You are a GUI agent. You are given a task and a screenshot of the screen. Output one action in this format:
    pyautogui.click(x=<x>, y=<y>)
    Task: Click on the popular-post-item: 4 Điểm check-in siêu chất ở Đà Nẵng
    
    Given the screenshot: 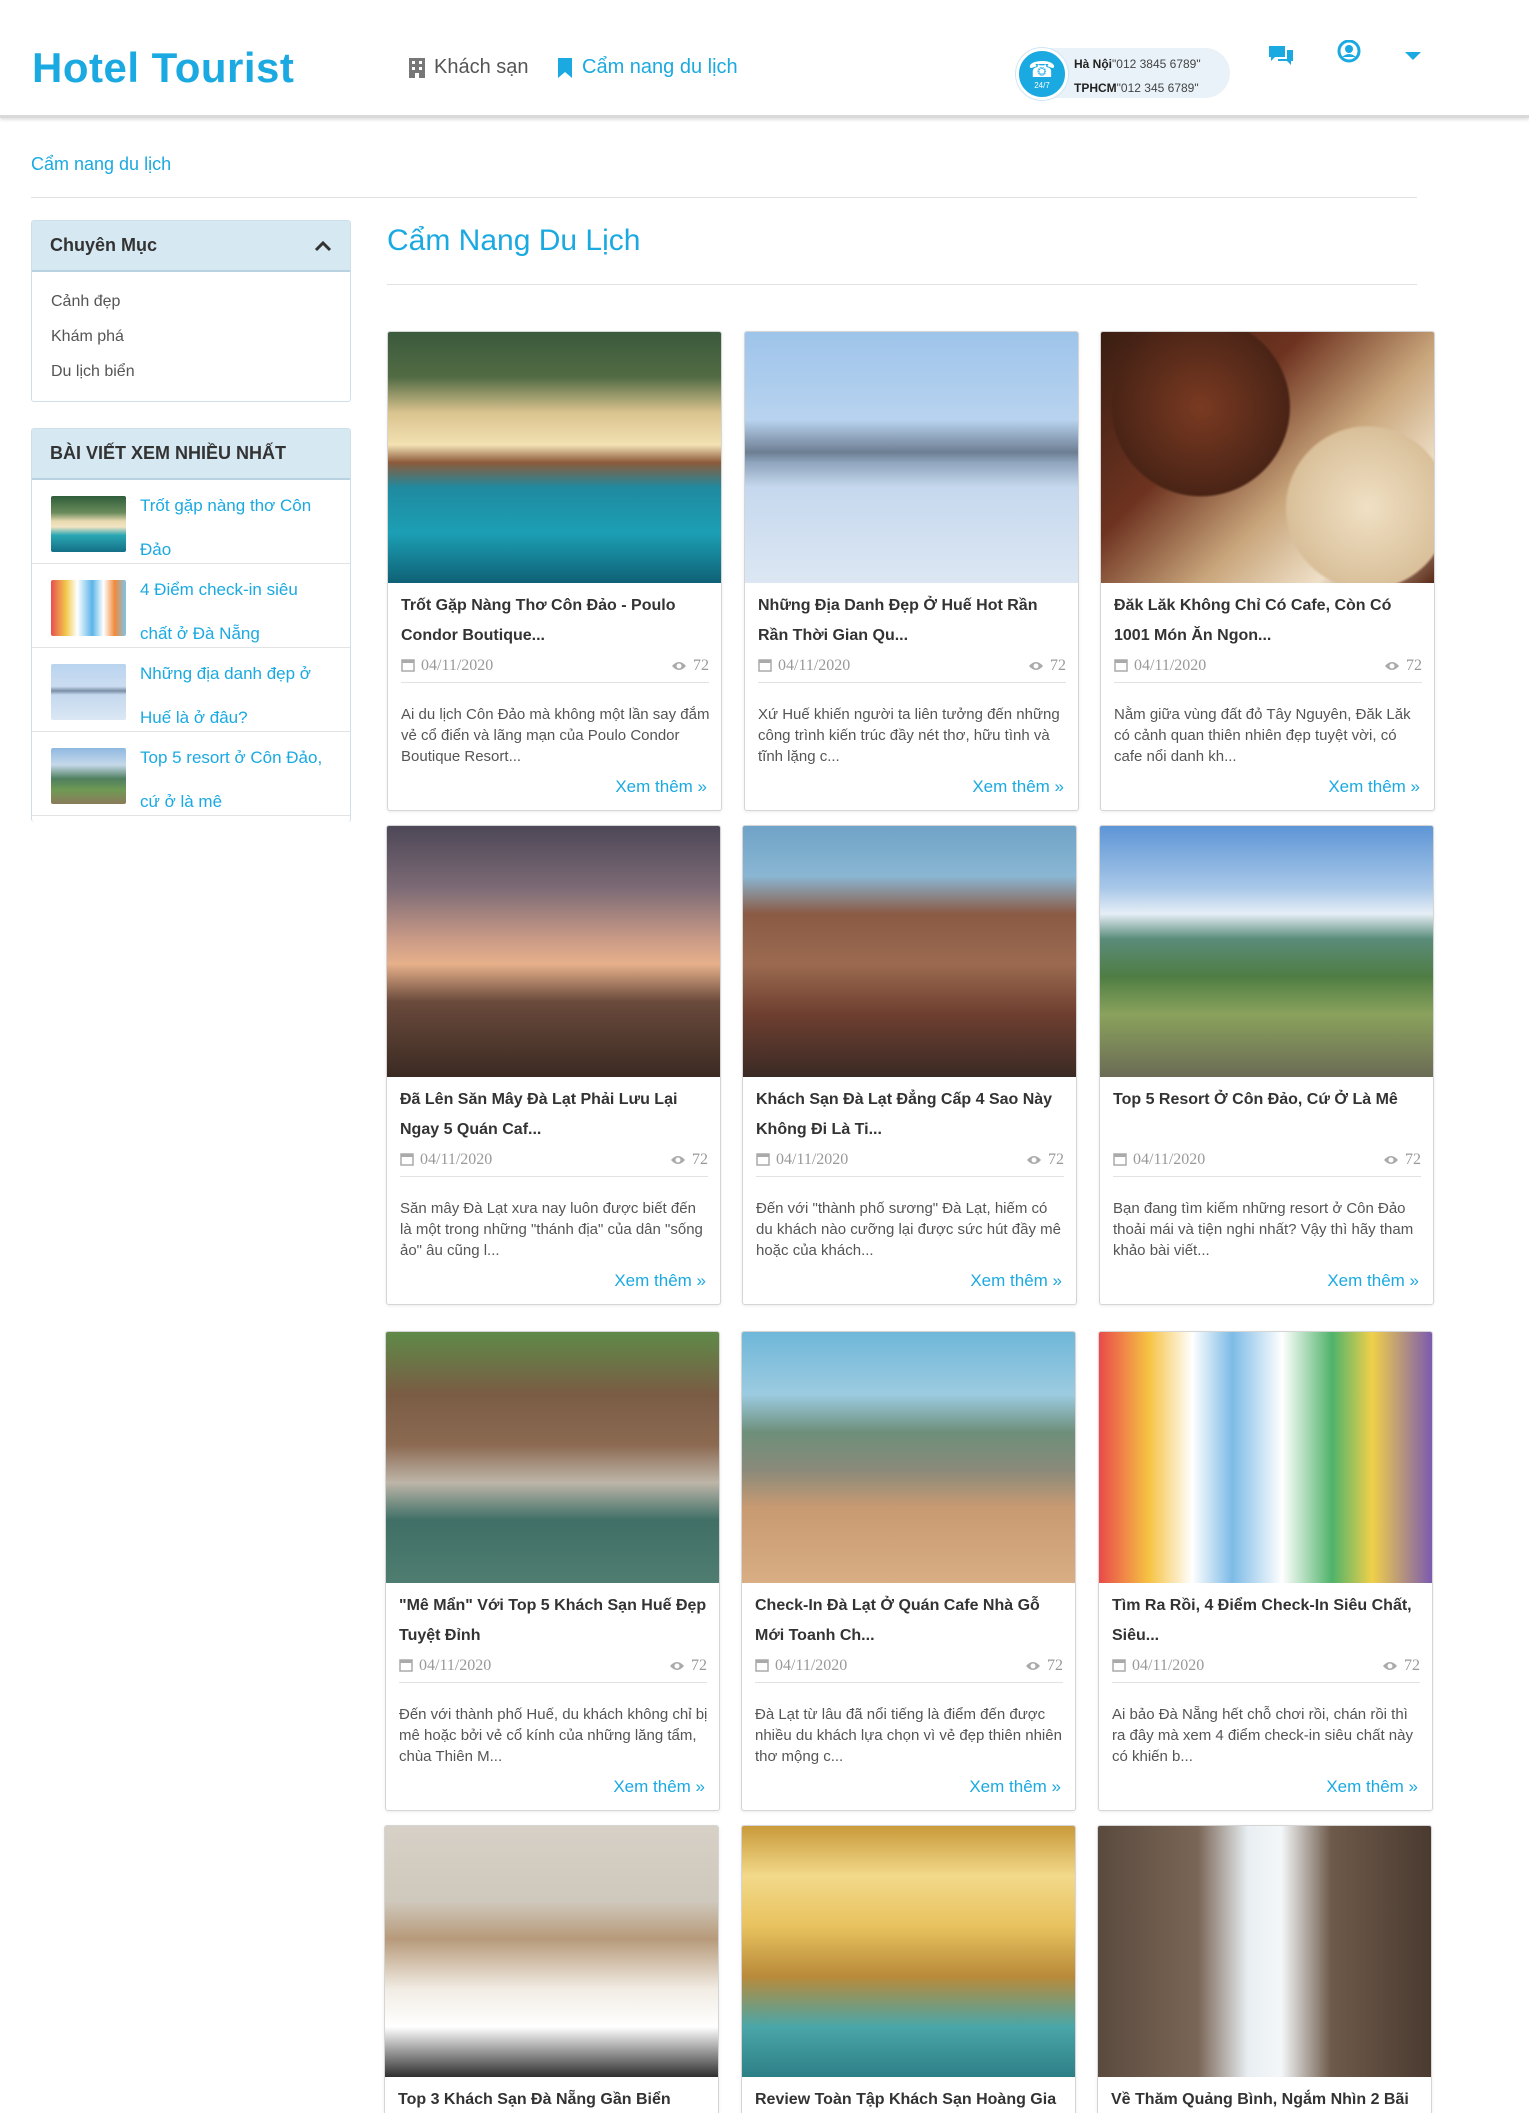 What is the action you would take?
    pyautogui.click(x=191, y=606)
    